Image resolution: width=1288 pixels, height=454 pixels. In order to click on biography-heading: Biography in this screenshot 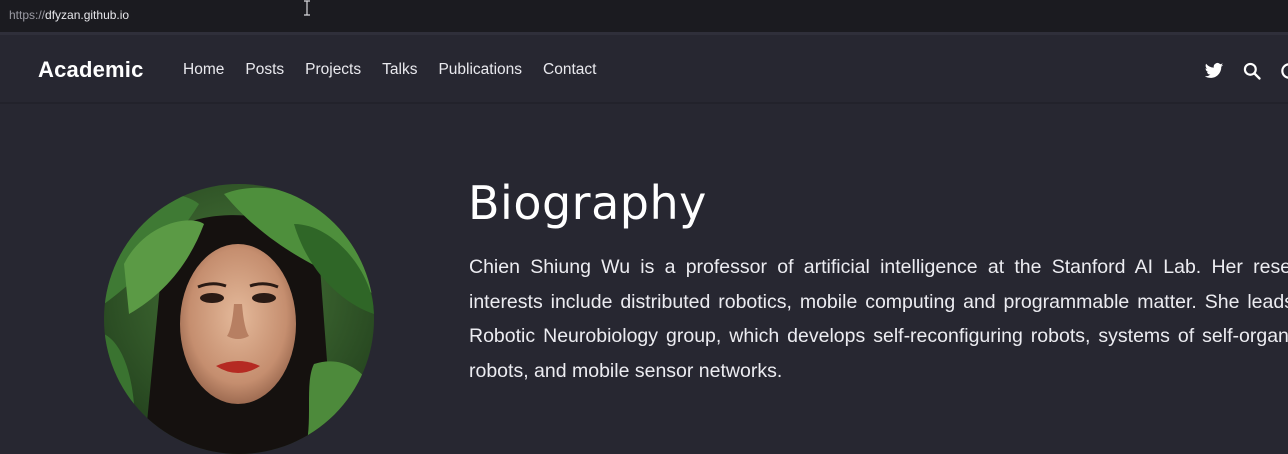, I will do `click(587, 203)`.